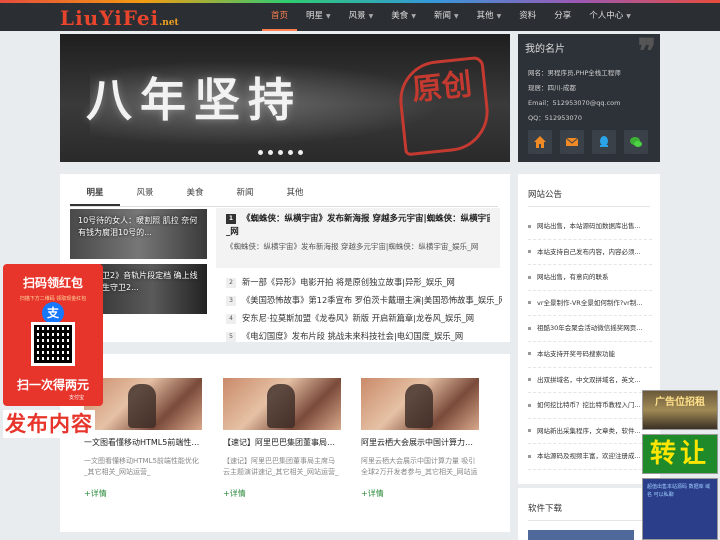 This screenshot has width=720, height=540. What do you see at coordinates (446, 17) in the screenshot?
I see `nav-item-news: 新闻 ▼` at bounding box center [446, 17].